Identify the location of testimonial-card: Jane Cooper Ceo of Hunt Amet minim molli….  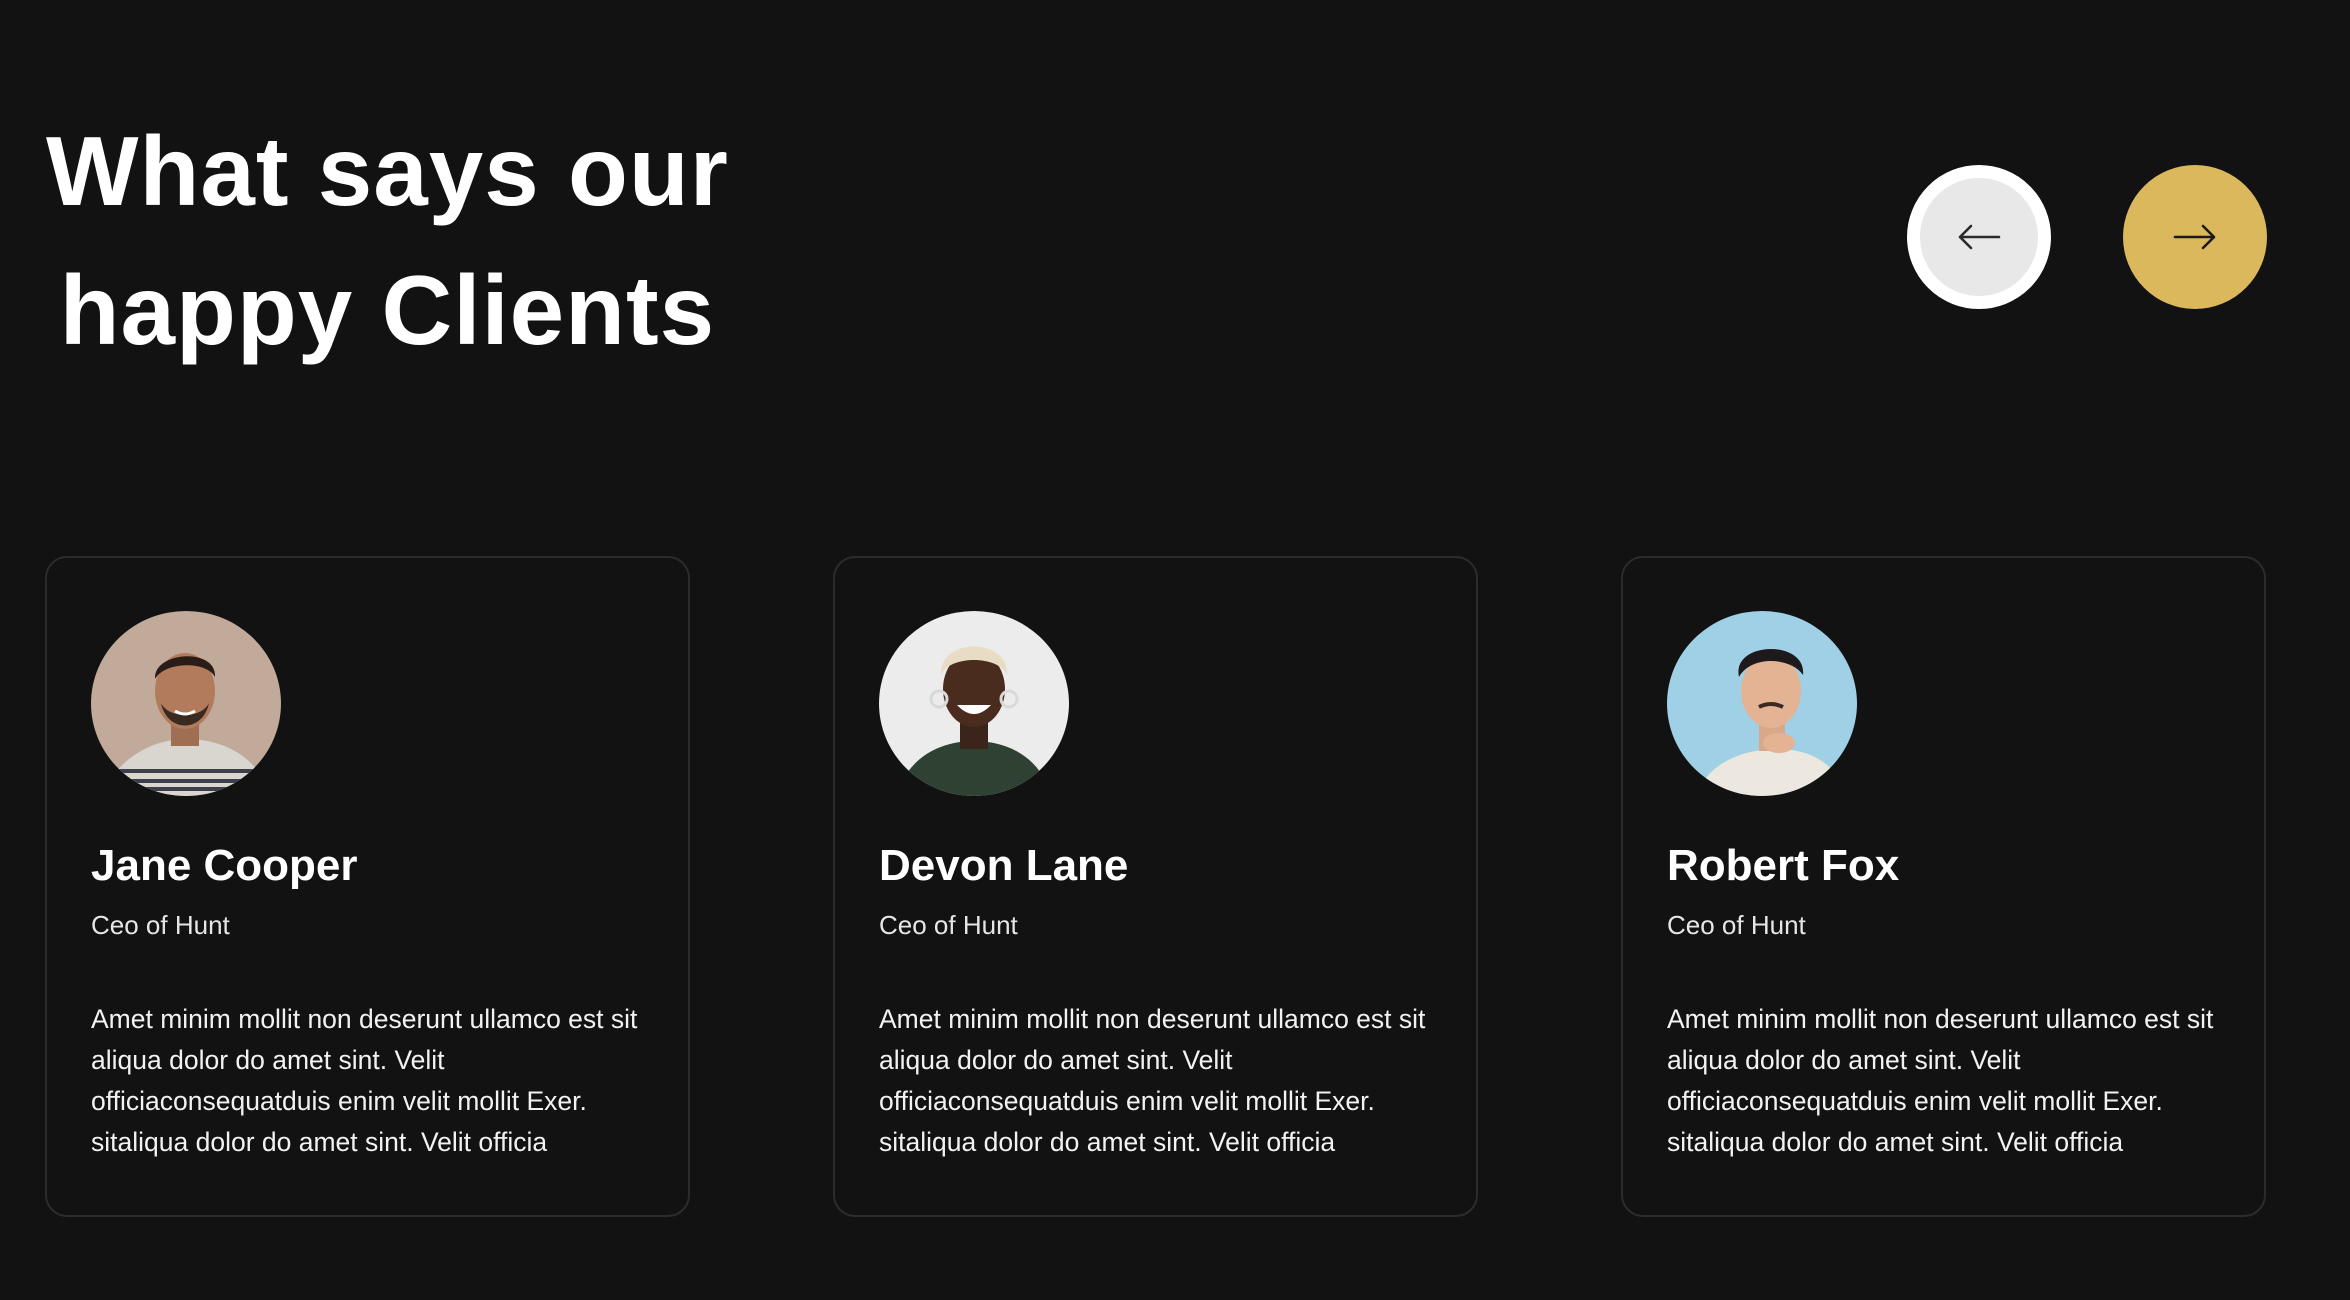
(367, 886).